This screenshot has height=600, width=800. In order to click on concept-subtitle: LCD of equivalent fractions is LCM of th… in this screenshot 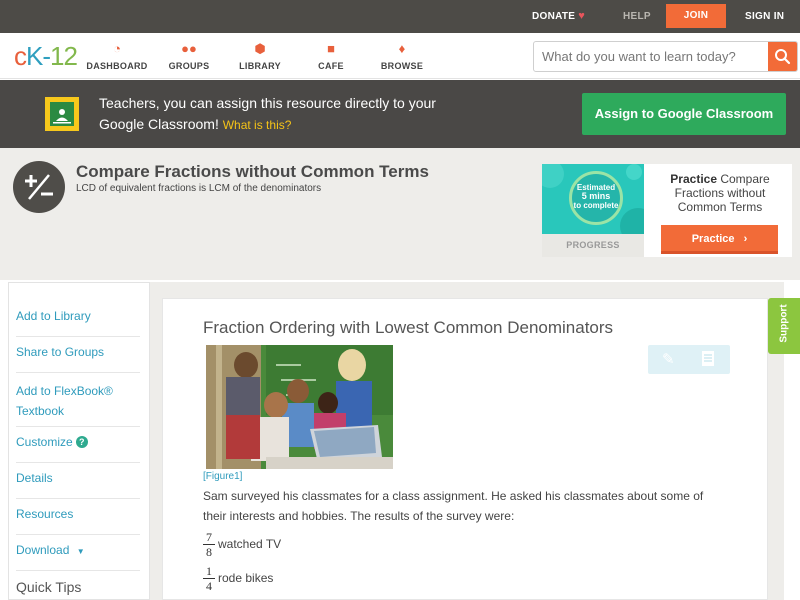, I will do `click(199, 188)`.